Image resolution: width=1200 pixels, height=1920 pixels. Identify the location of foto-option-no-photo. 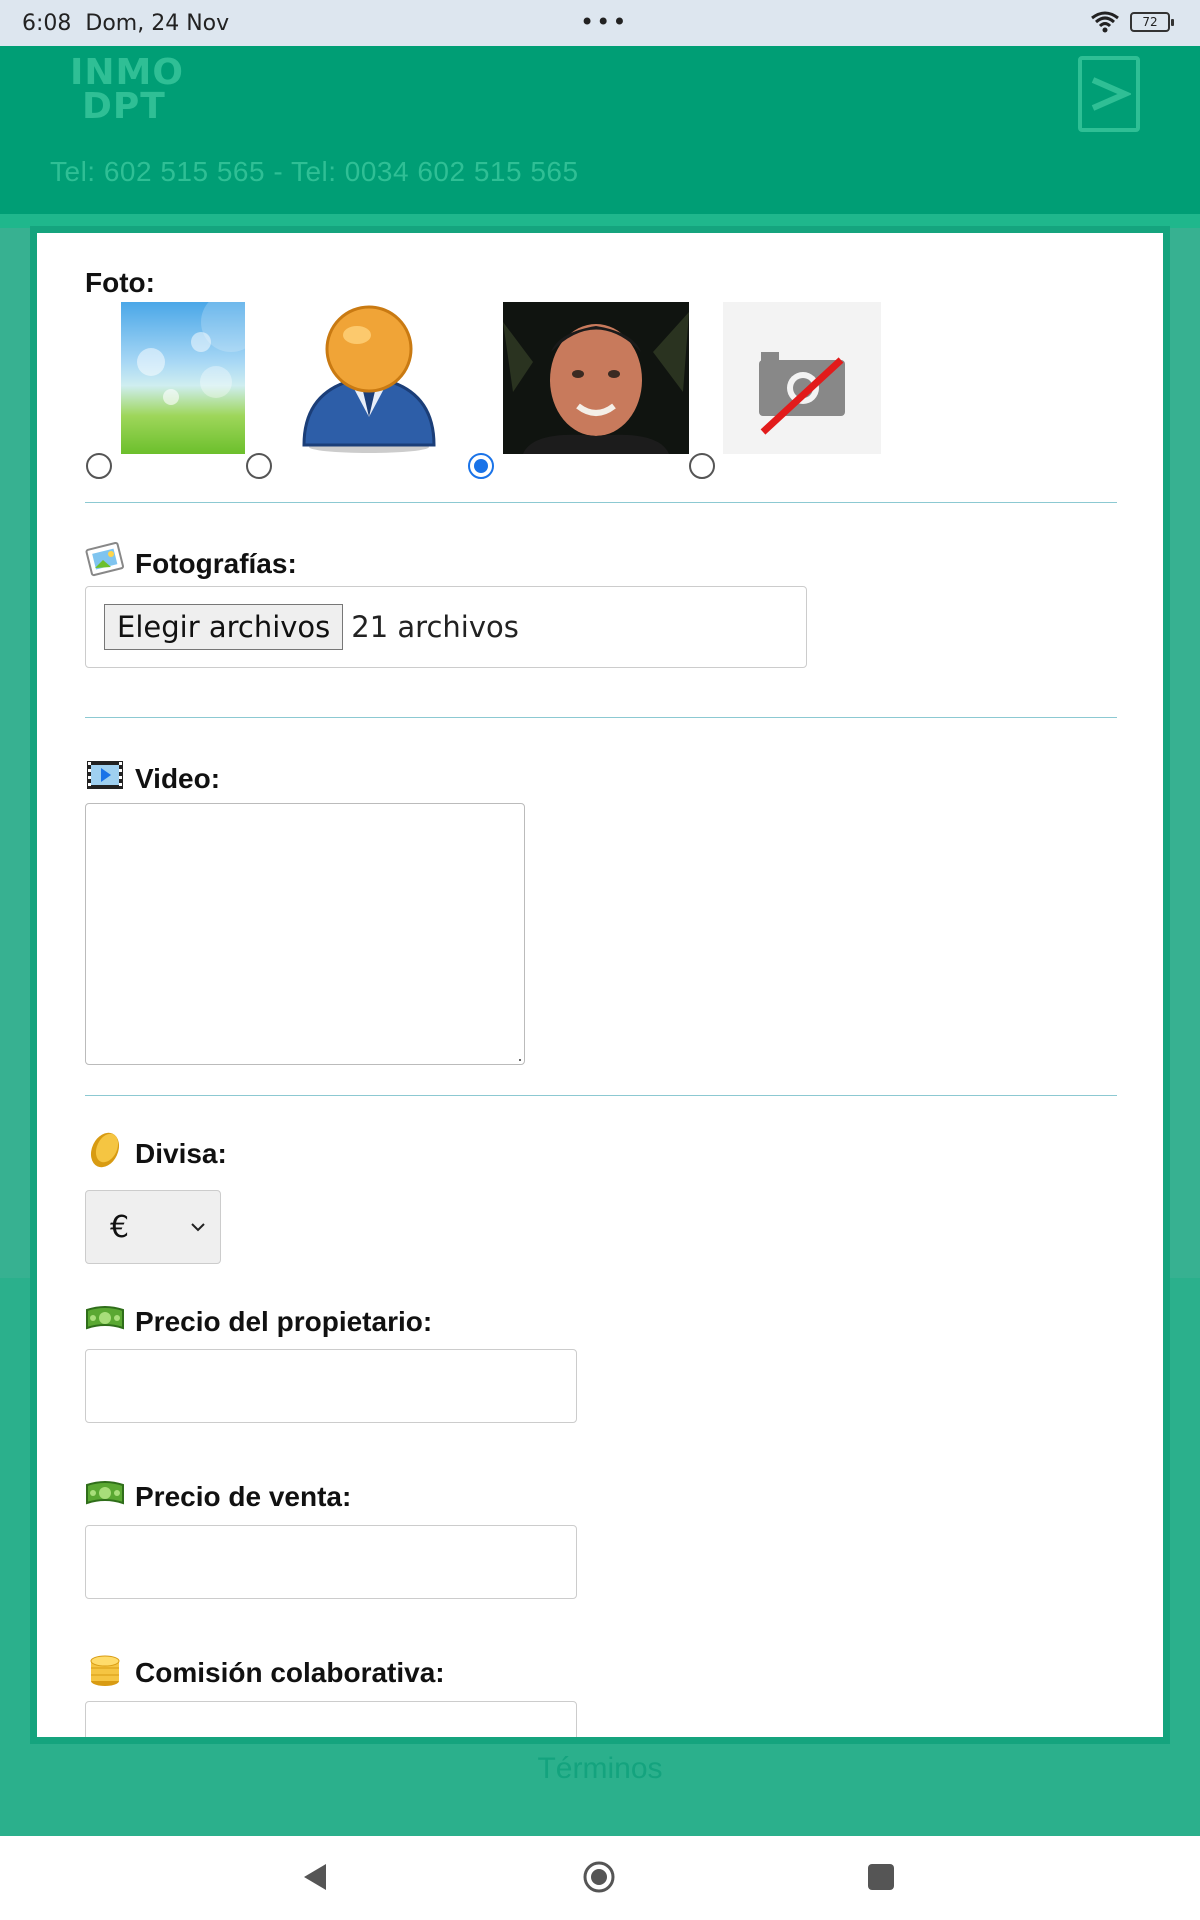
(802, 378).